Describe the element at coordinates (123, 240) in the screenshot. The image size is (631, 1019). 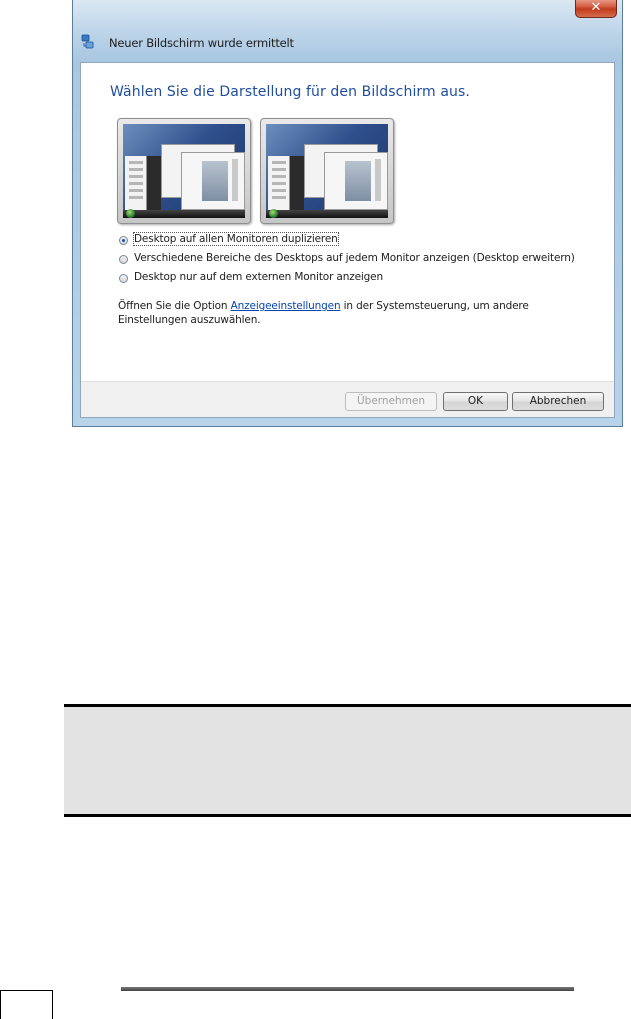
I see `radio-button-checked` at that location.